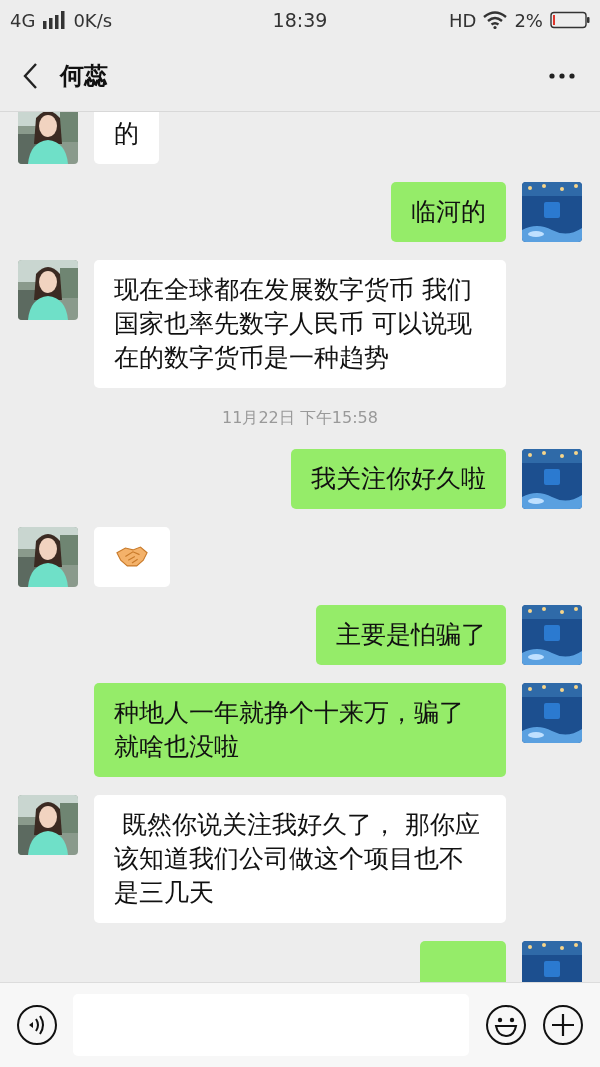 The image size is (600, 1067). Describe the element at coordinates (300, 418) in the screenshot. I see `timestamp: 11月22日 下午15:58` at that location.